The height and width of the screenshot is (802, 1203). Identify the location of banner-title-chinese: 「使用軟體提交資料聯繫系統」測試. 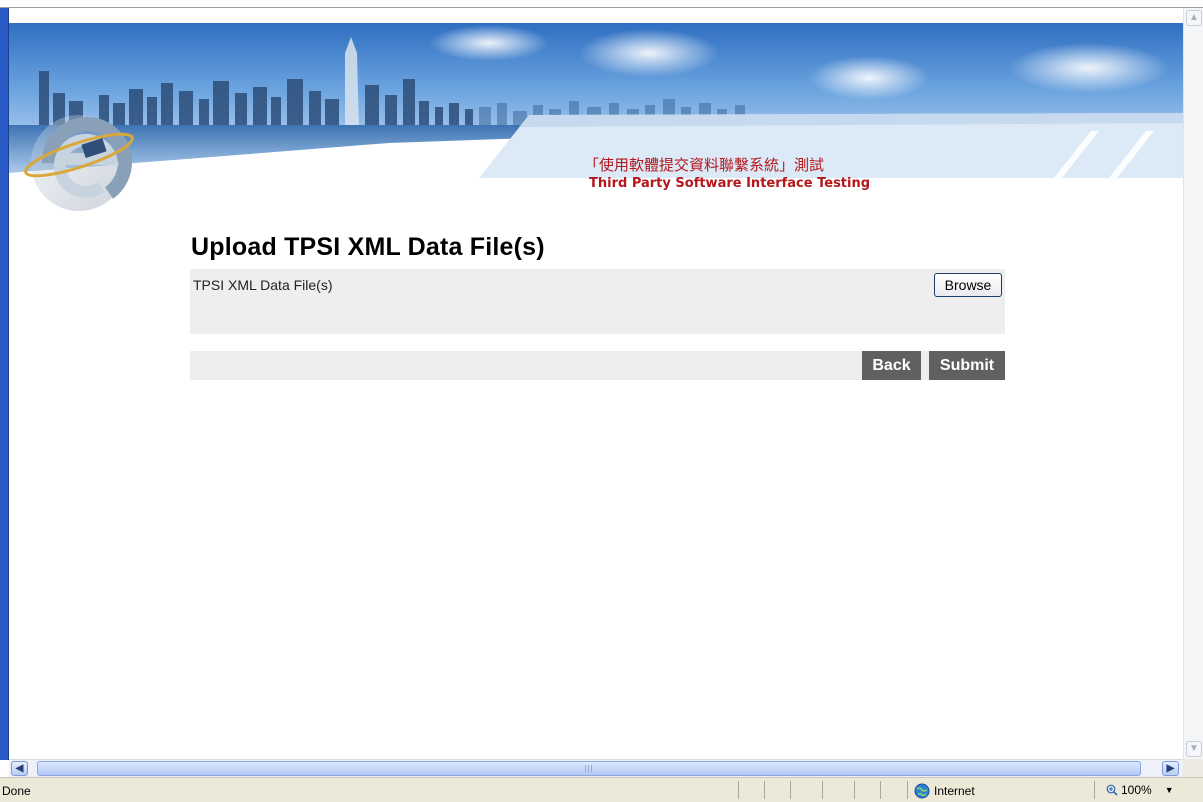
(704, 165).